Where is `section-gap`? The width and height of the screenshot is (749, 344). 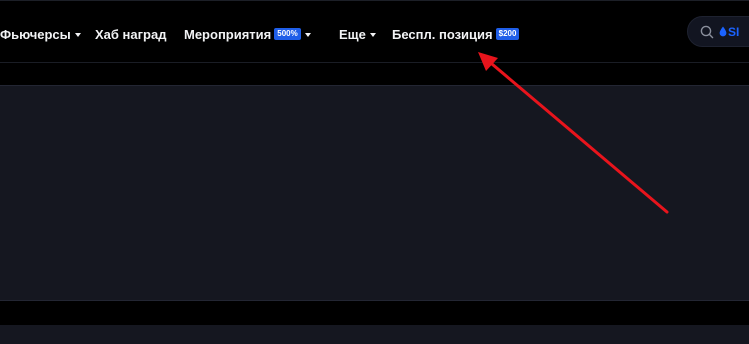
section-gap is located at coordinates (374, 313).